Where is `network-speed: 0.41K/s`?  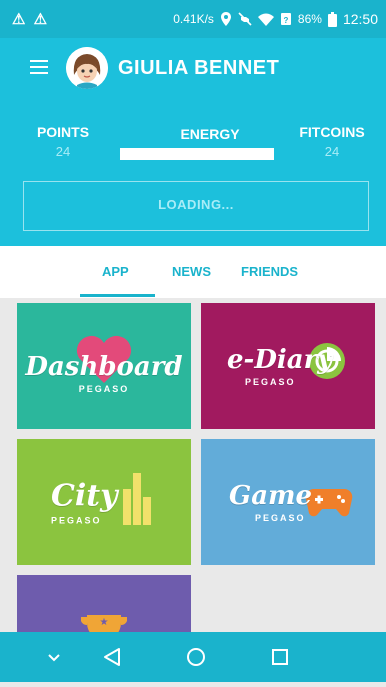 network-speed: 0.41K/s is located at coordinates (193, 19).